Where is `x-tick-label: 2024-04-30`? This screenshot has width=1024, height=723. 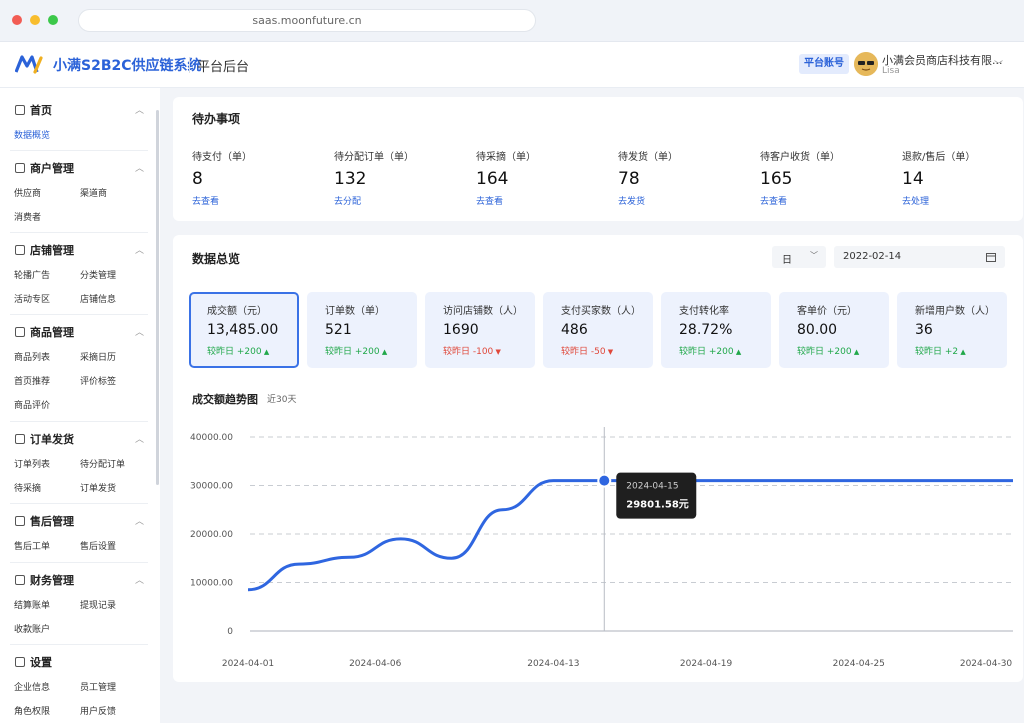
x-tick-label: 2024-04-30 is located at coordinates (986, 664).